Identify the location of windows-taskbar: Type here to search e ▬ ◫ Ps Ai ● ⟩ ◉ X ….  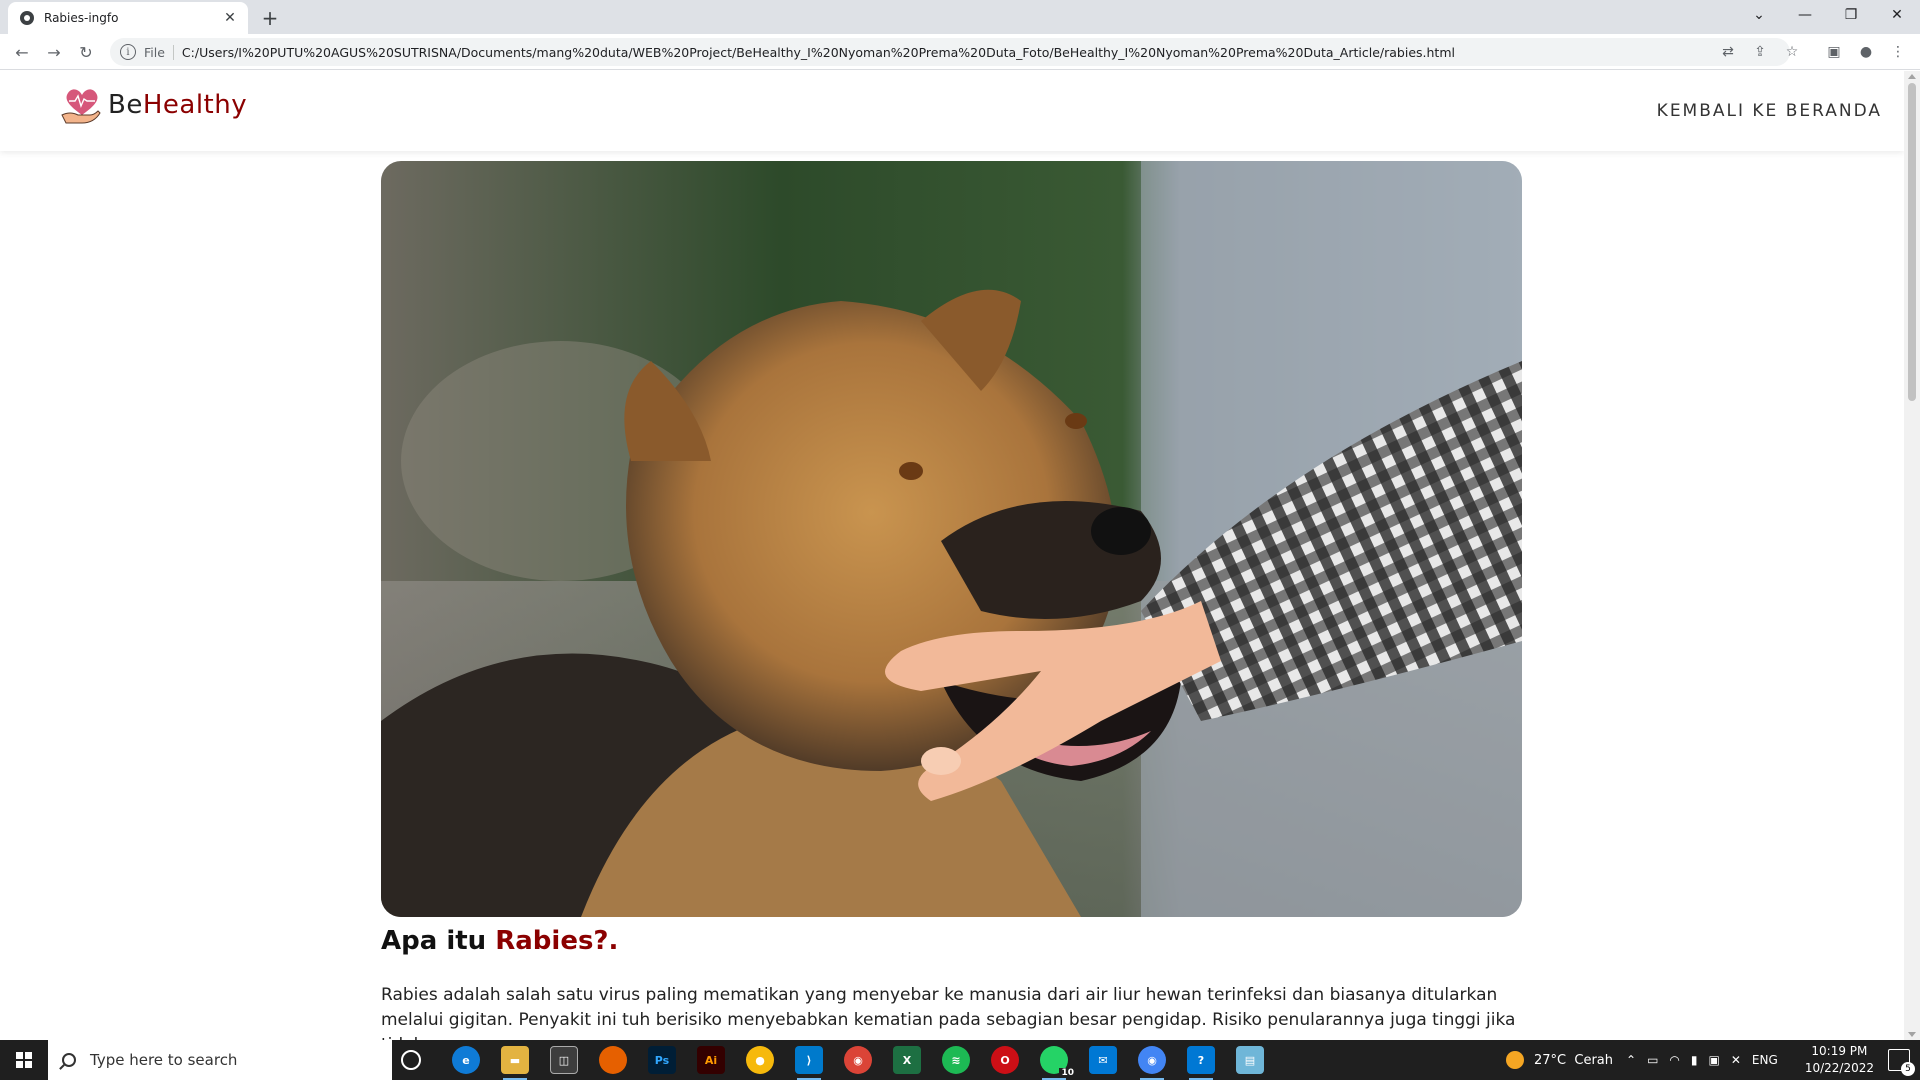
(960, 1060).